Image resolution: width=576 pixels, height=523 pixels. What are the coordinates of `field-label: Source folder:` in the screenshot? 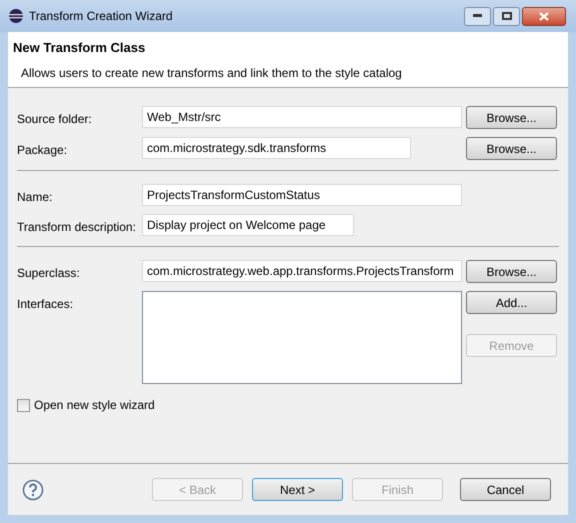 It's located at (55, 119).